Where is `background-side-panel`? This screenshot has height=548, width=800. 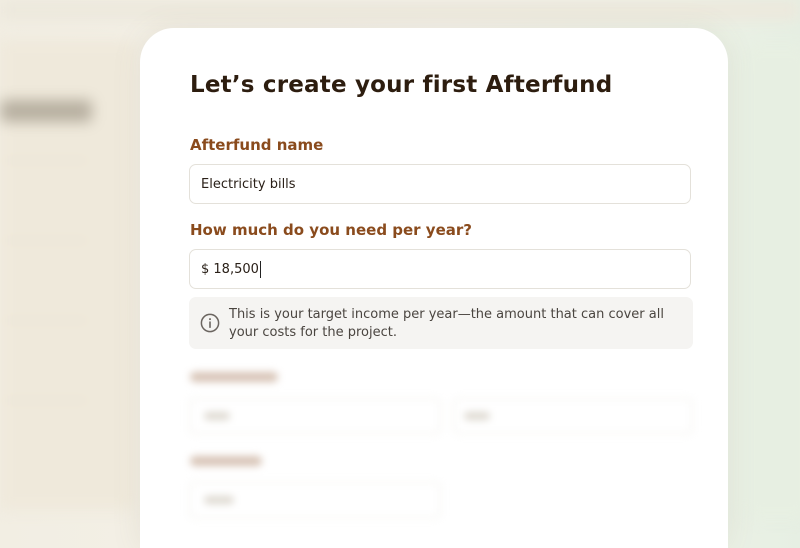 background-side-panel is located at coordinates (771, 282).